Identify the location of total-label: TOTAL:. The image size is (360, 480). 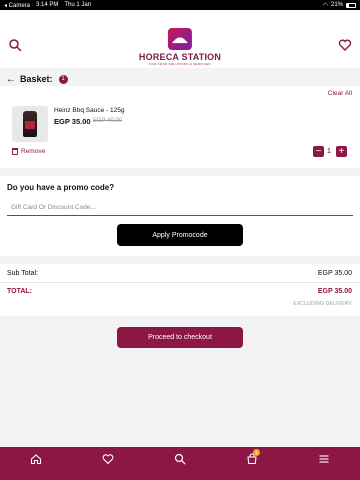
(20, 291).